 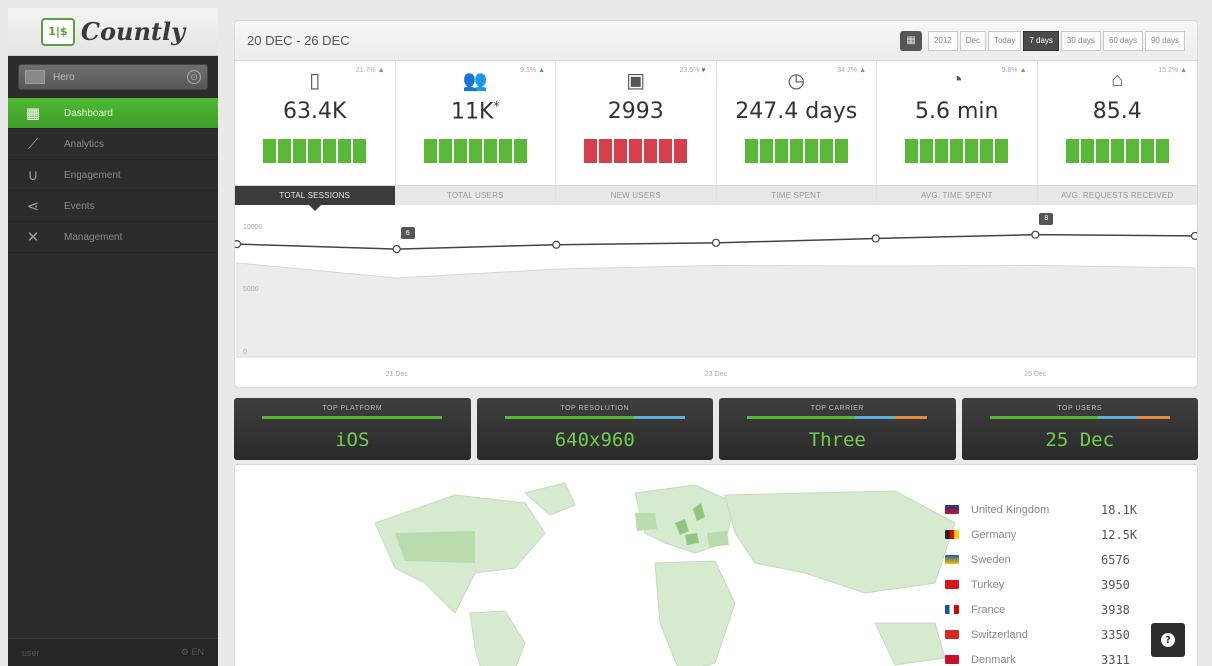 I want to click on stat-card: ⌂ 15.2% ▲ 85.4 AVG. REQUESTS RECEIVED, so click(x=1117, y=133).